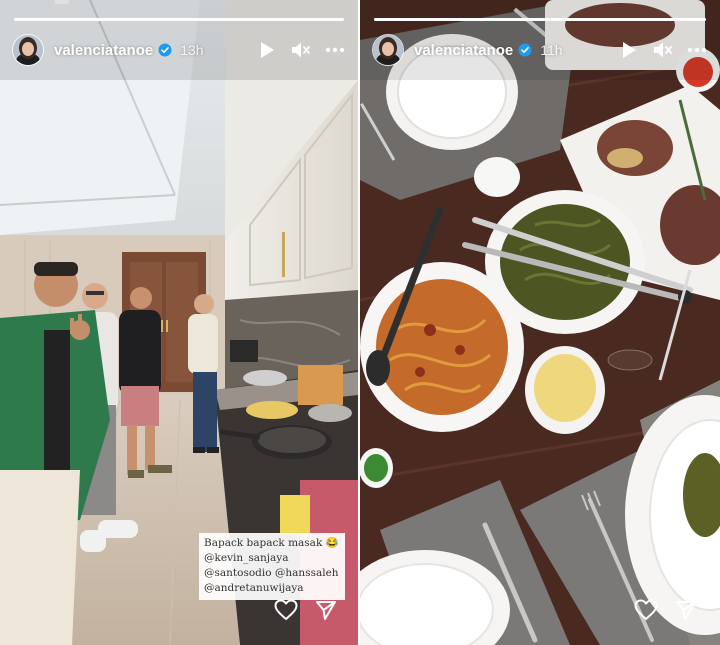 This screenshot has height=645, width=720. I want to click on caption-line: Bapack bapack masak 😂, so click(271, 543).